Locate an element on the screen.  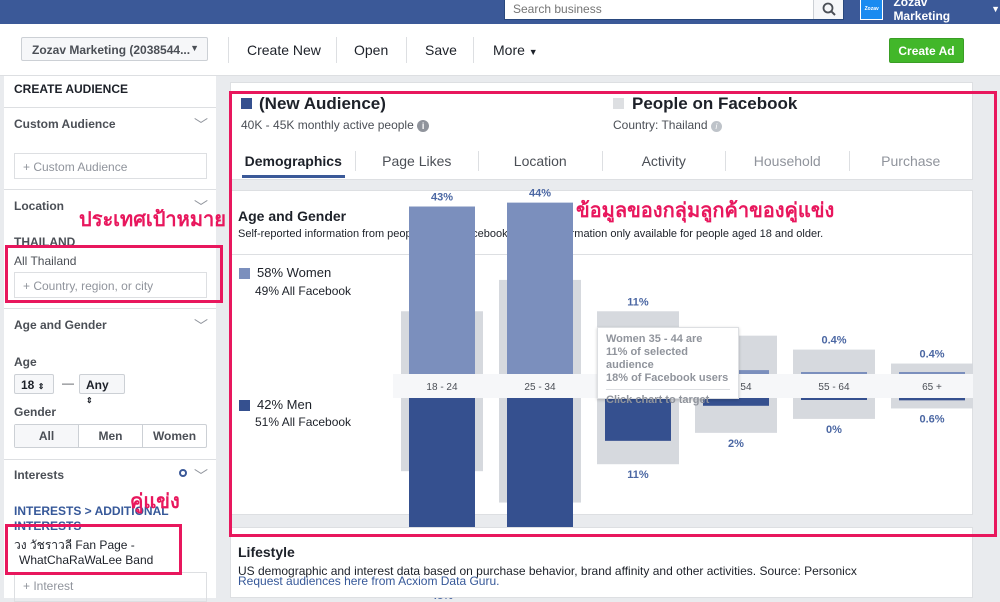
ad-account-select: Zozav Marketing (2038544... ▼ is located at coordinates (114, 49).